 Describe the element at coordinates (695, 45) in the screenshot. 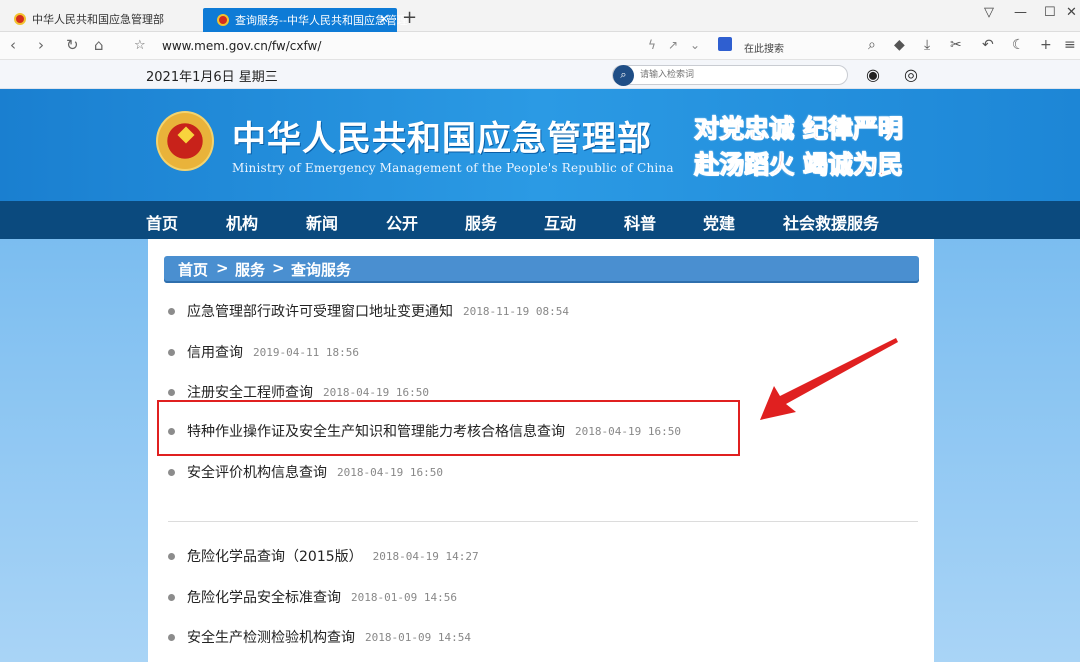

I see `chevron-down-icon: ⌄` at that location.